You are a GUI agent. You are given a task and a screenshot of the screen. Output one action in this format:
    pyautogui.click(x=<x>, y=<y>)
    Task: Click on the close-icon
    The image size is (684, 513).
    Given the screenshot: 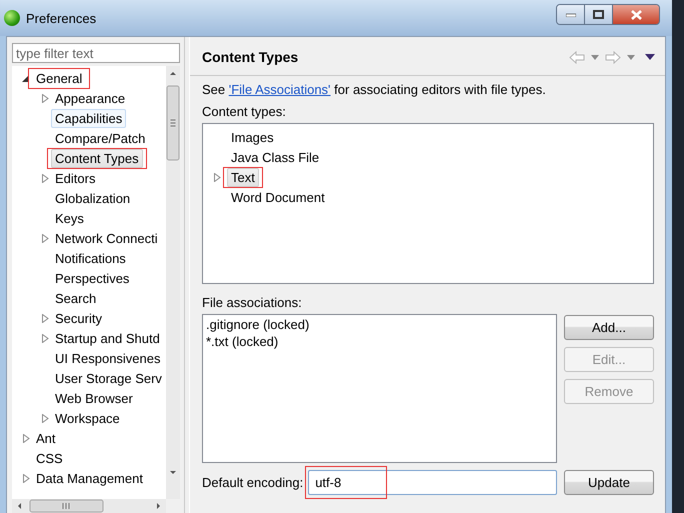 What is the action you would take?
    pyautogui.click(x=636, y=15)
    